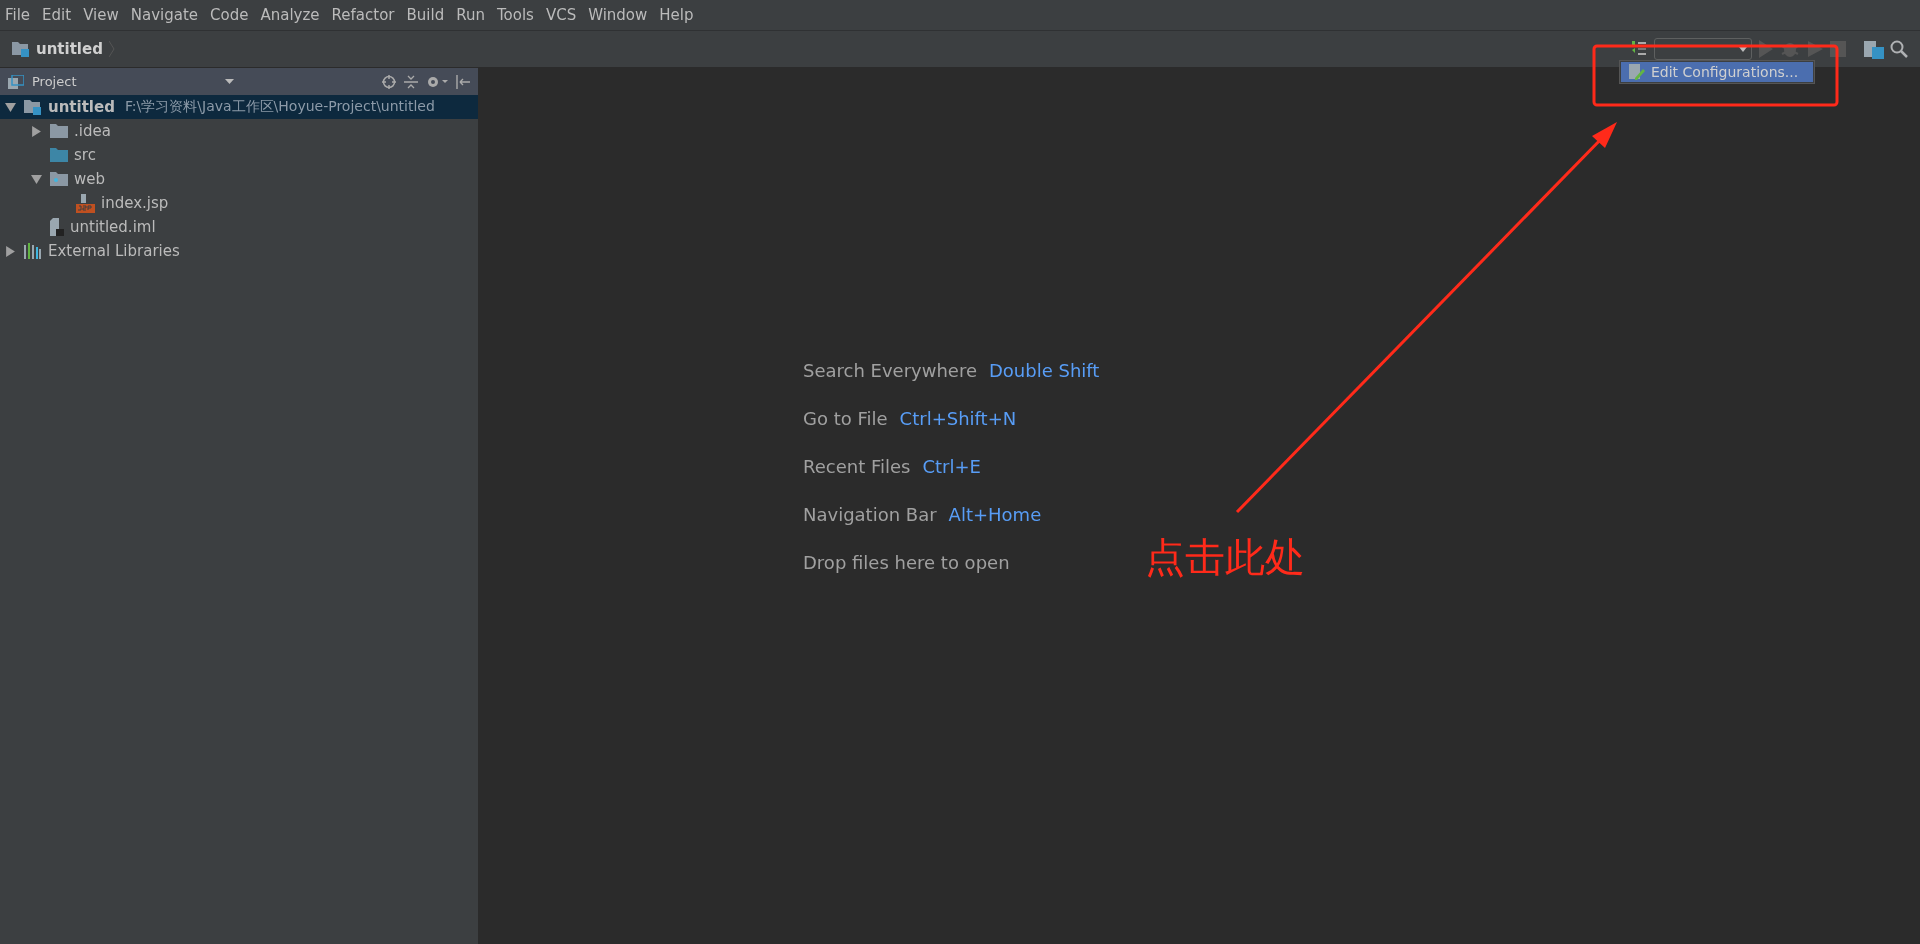  Describe the element at coordinates (57, 15) in the screenshot. I see `menu-item: Edit` at that location.